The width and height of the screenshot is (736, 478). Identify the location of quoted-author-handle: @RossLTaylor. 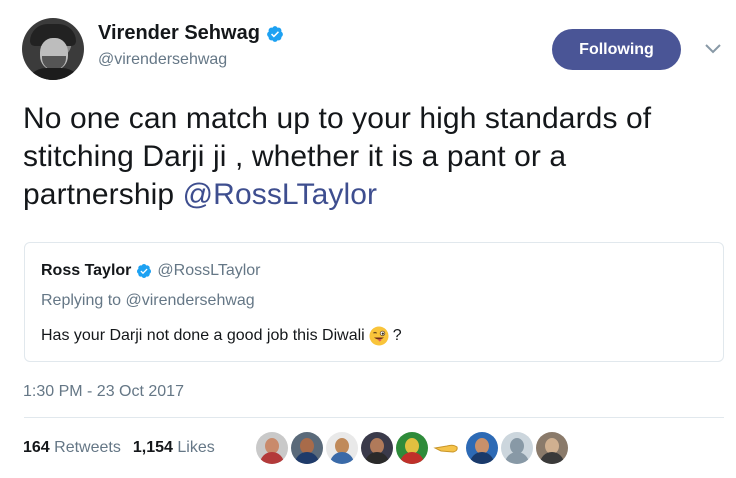
(208, 271).